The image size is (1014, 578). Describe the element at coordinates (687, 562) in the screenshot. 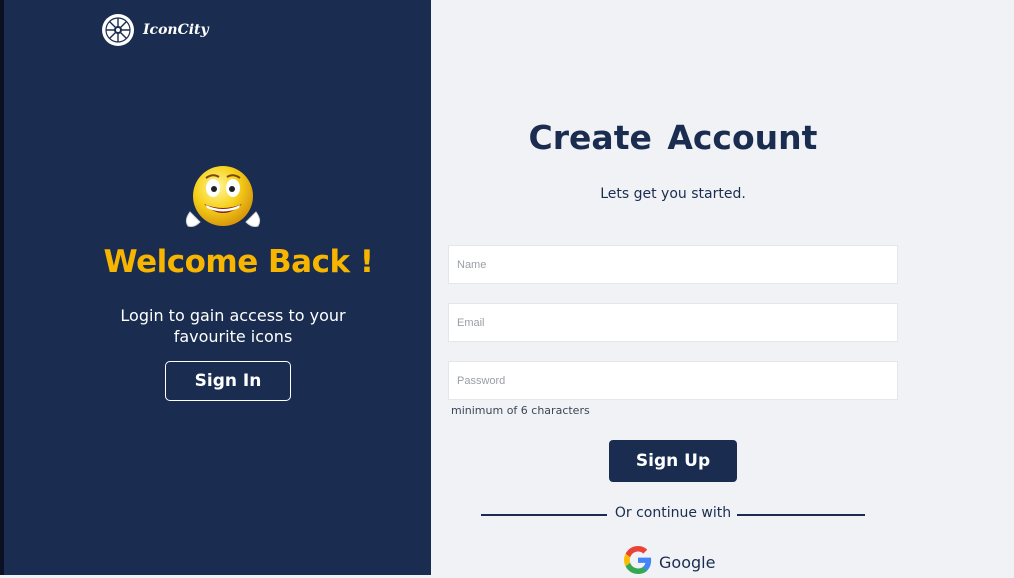

I see `google-label: Google` at that location.